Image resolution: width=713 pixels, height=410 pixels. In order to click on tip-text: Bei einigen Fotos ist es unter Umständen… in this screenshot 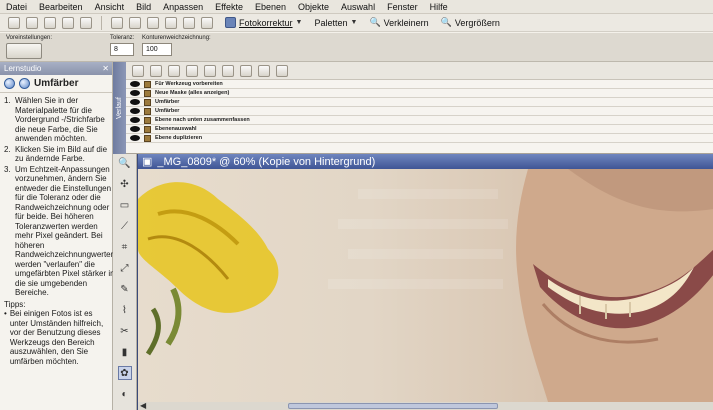, I will do `click(56, 337)`.